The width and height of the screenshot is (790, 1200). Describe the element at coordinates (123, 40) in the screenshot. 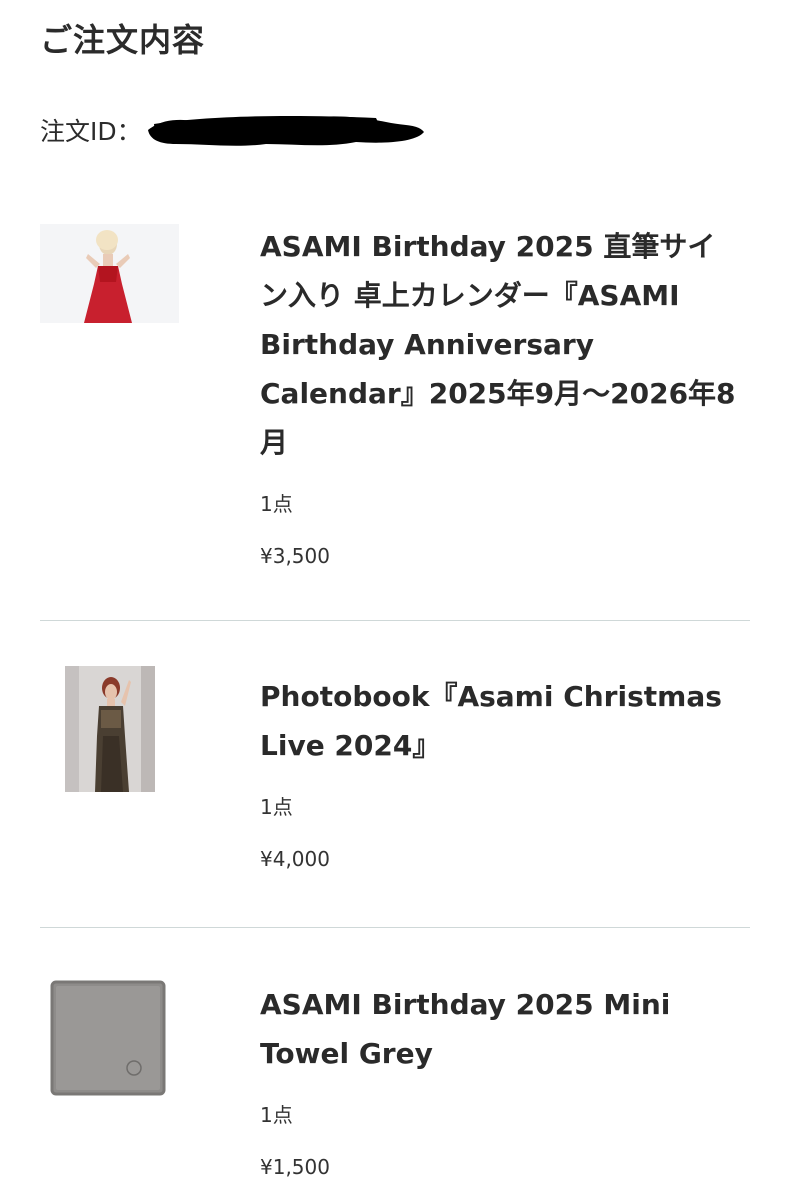

I see `section-title: ご注文内容` at that location.